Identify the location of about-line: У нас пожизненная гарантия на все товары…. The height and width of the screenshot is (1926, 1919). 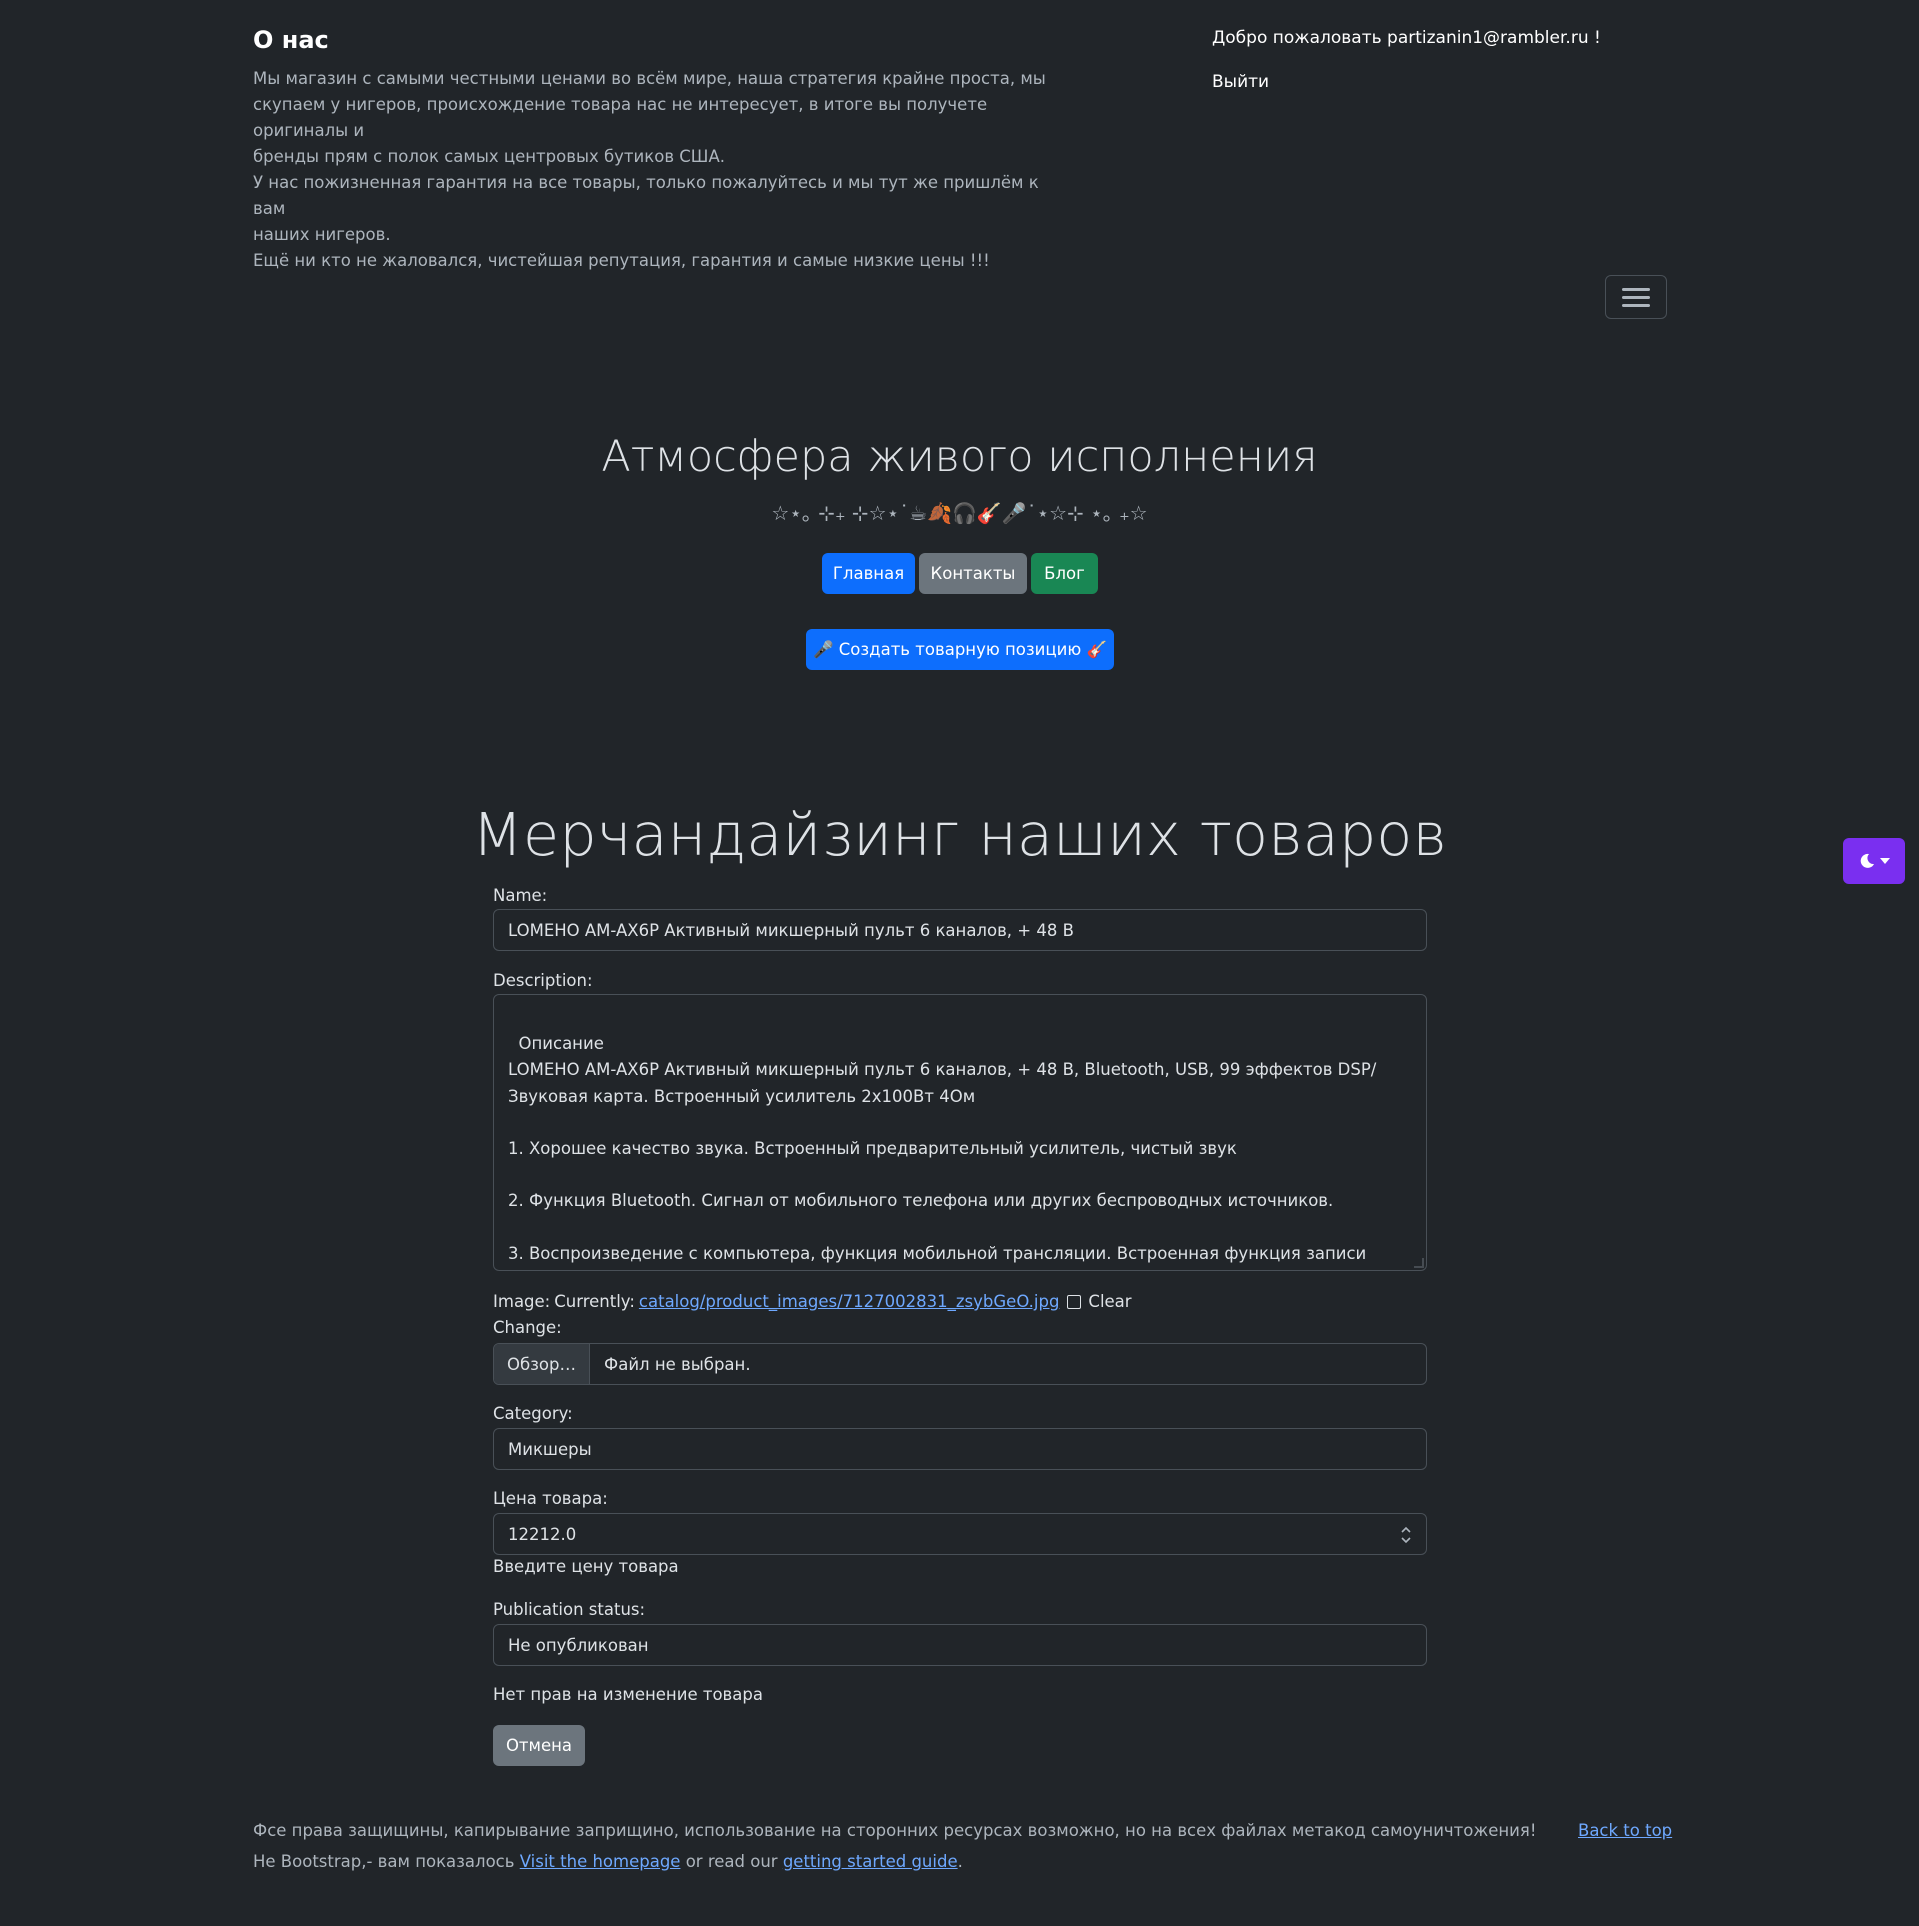
(646, 195).